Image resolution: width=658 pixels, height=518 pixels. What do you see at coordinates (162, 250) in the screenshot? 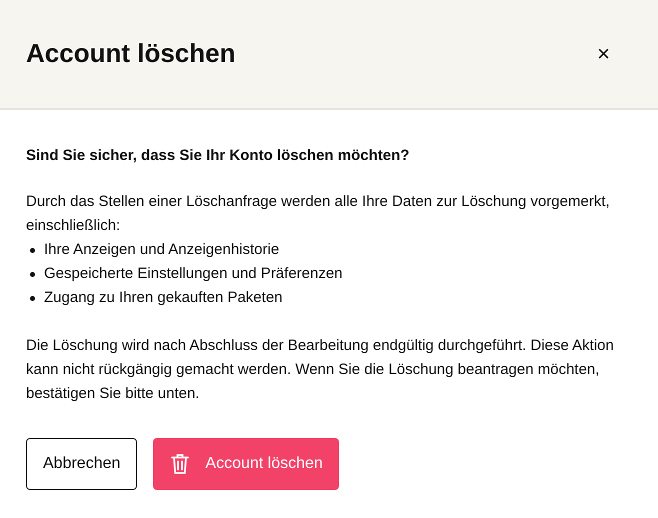
I see `list-item-text: Ihre Anzeigen und Anzeigenhistorie` at bounding box center [162, 250].